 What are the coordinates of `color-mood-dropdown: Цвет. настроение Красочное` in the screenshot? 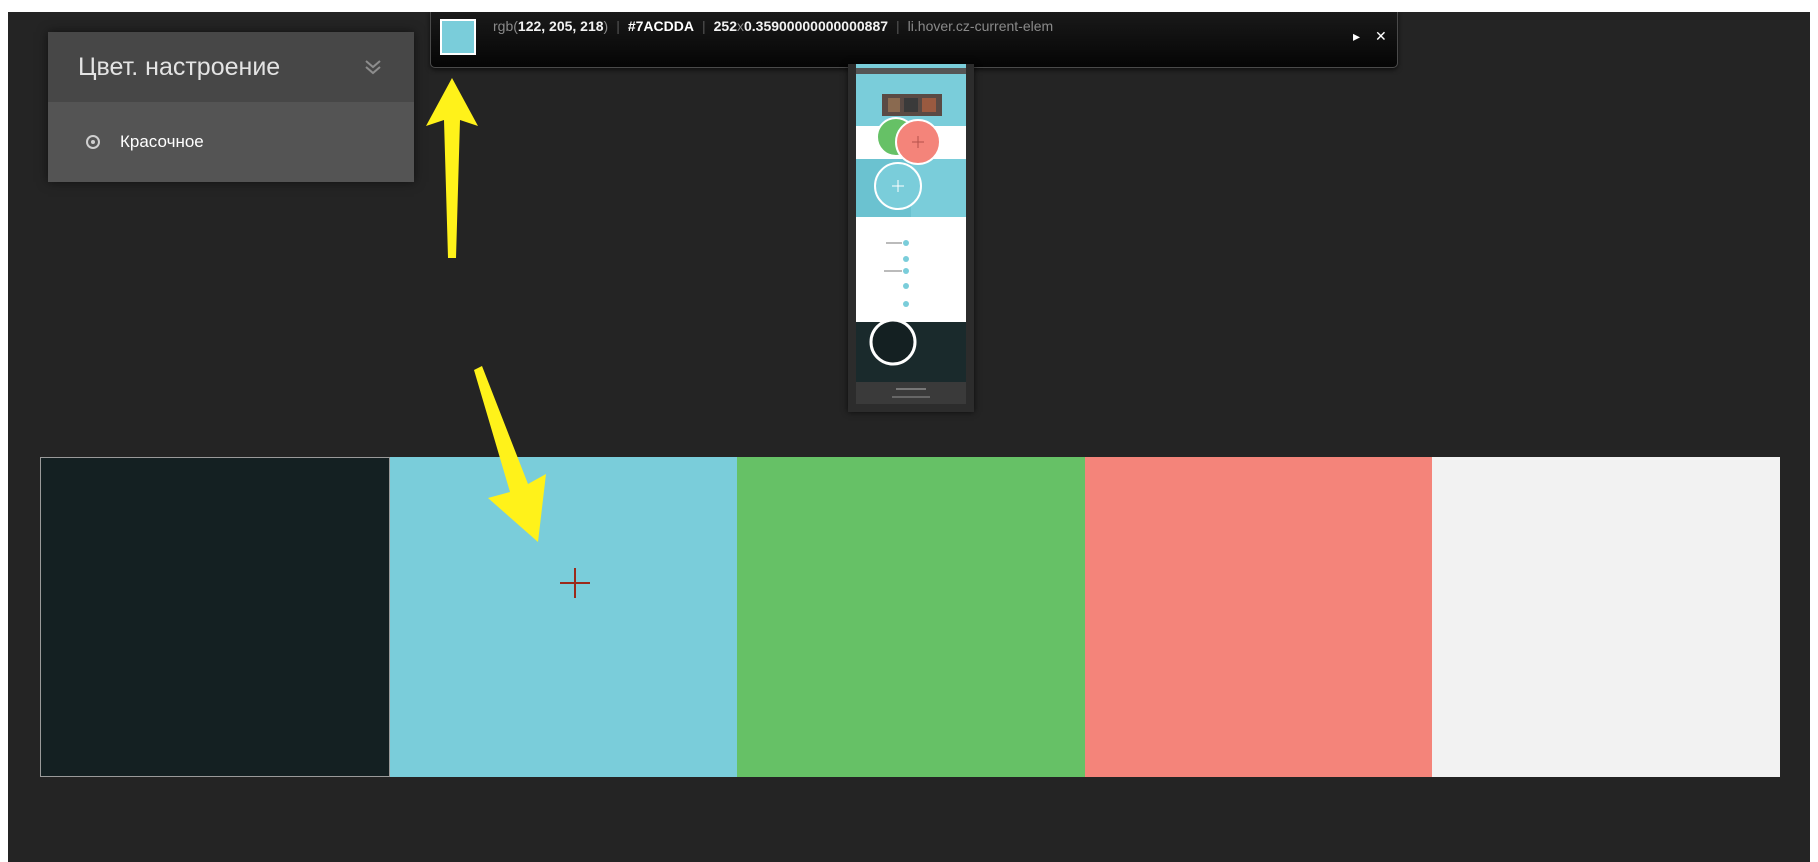 It's located at (231, 107).